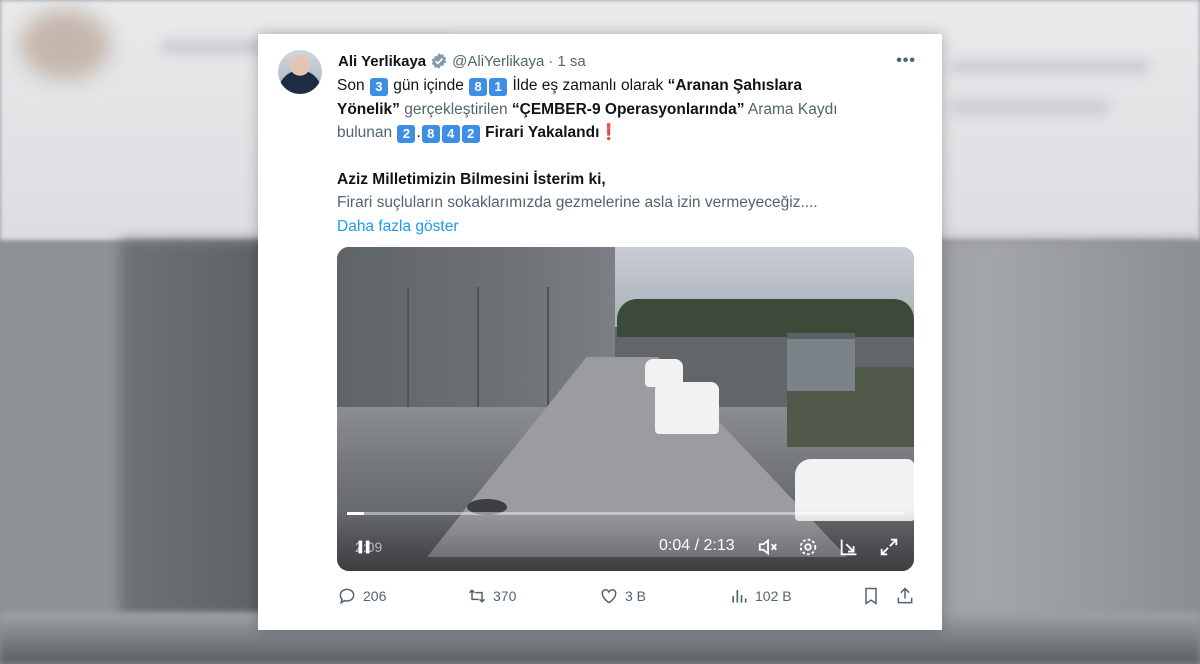 The width and height of the screenshot is (1200, 664). Describe the element at coordinates (849, 547) in the screenshot. I see `picture-in-picture-icon` at that location.